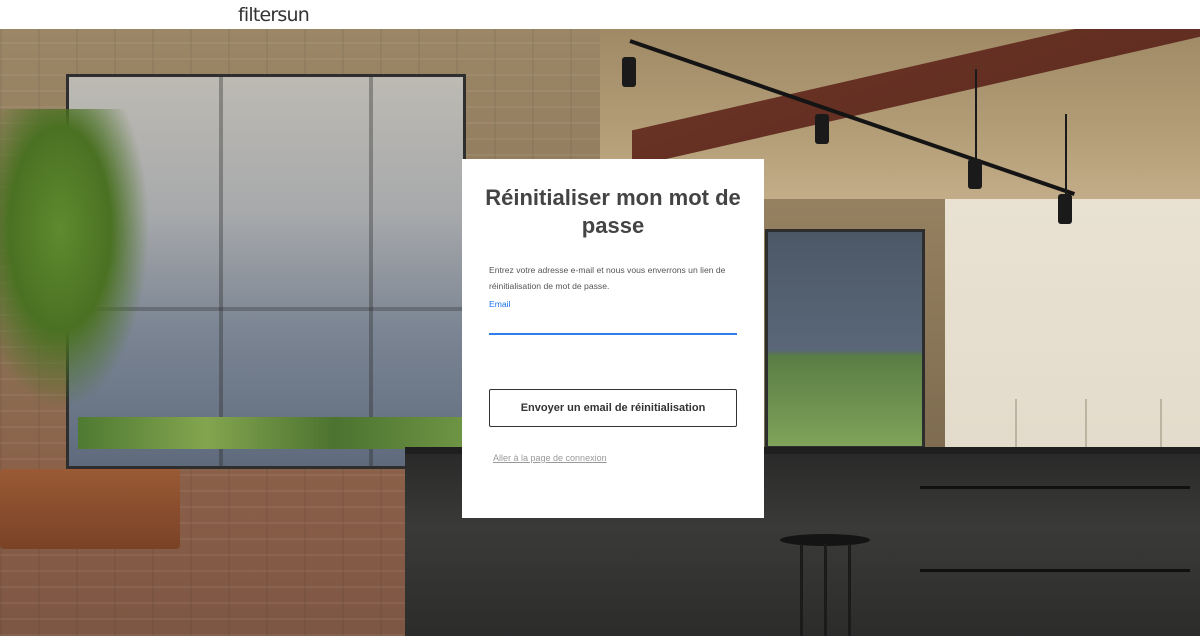  I want to click on email-label: Email, so click(500, 304).